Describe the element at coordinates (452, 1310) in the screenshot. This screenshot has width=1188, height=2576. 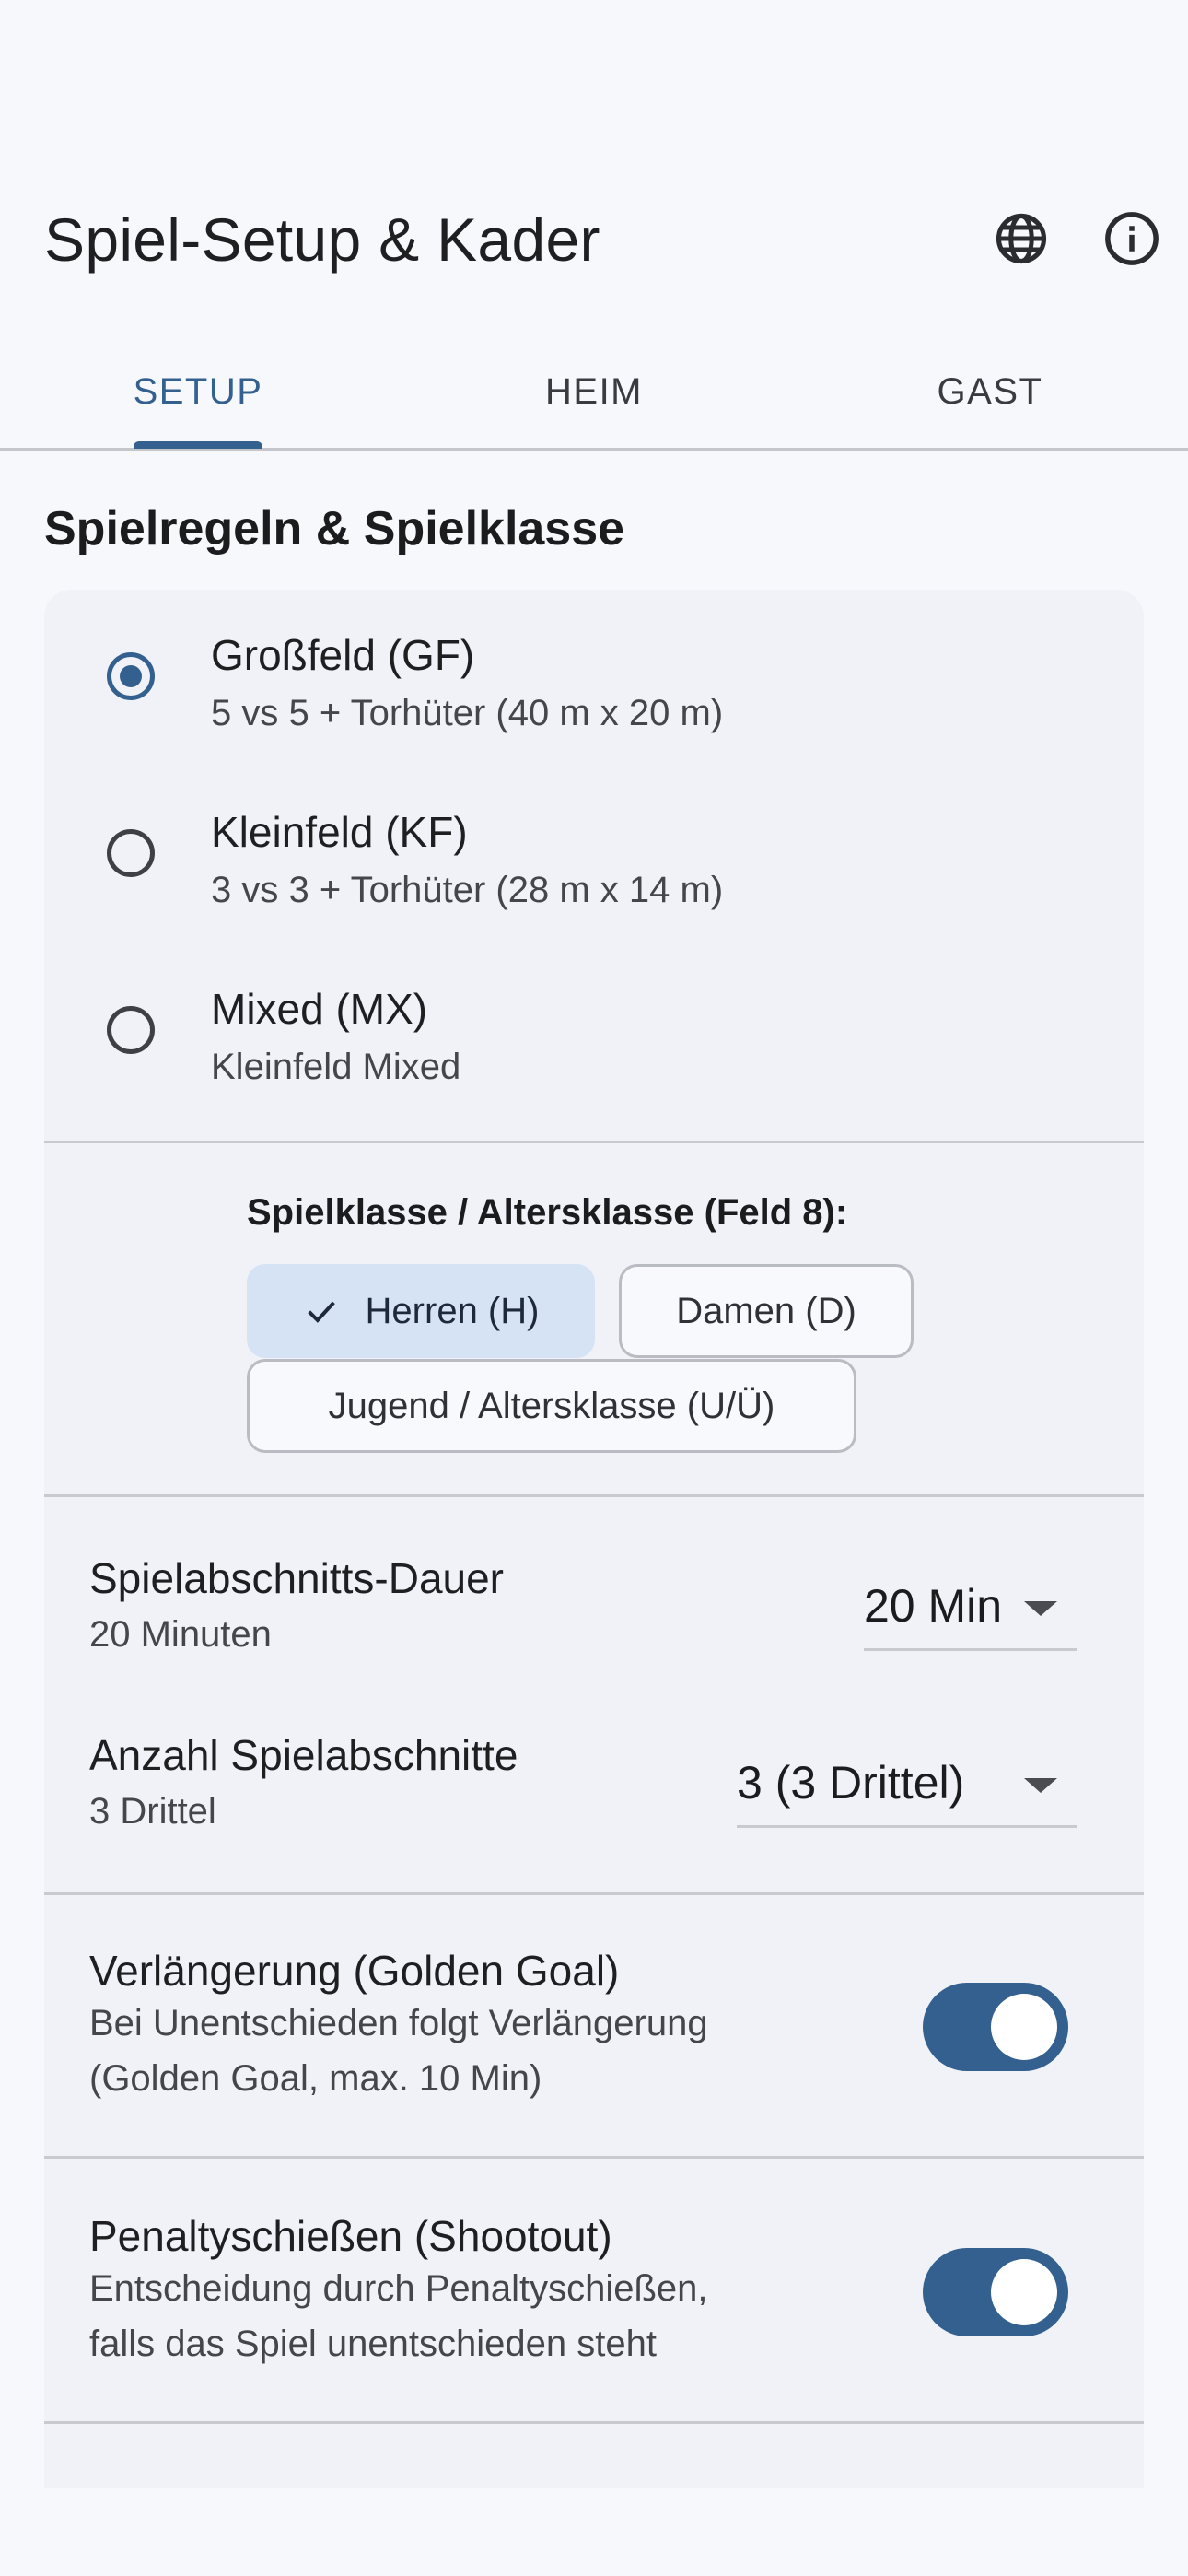
I see `chip-label: Herren (H)` at that location.